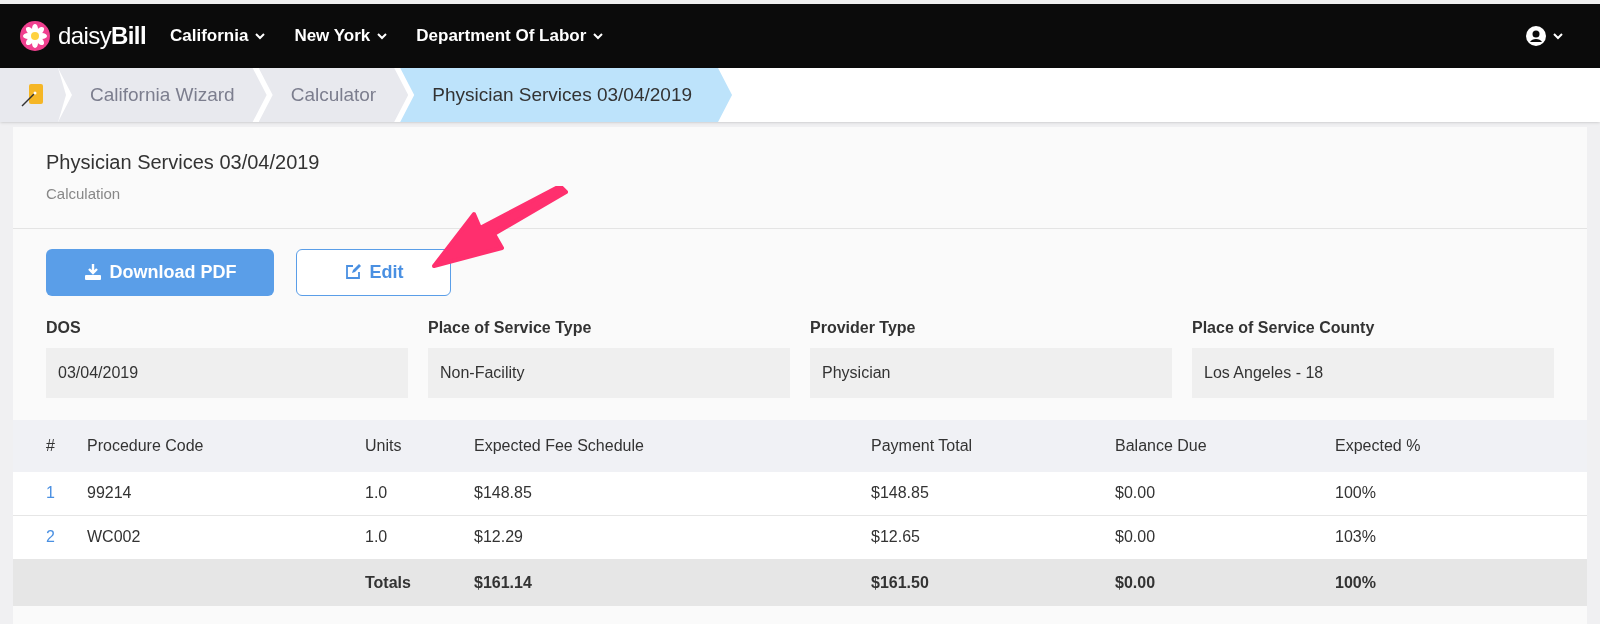  Describe the element at coordinates (50, 537) in the screenshot. I see `row-number-link: 2` at that location.